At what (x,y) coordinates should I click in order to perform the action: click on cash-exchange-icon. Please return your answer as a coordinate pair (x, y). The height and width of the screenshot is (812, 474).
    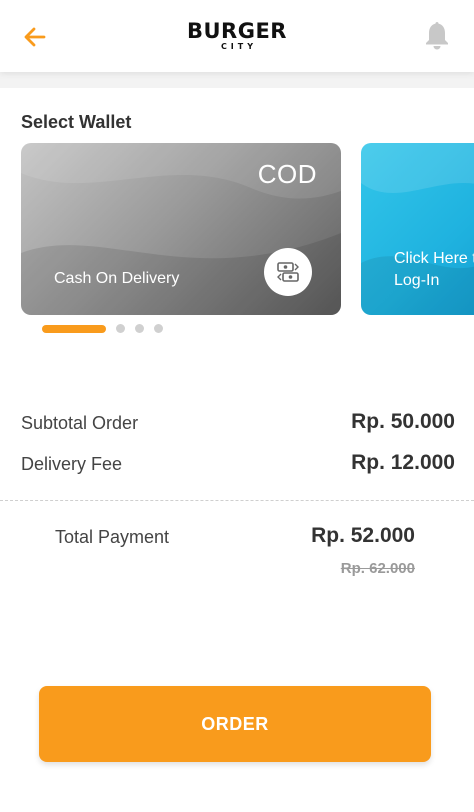
    Looking at the image, I should click on (288, 272).